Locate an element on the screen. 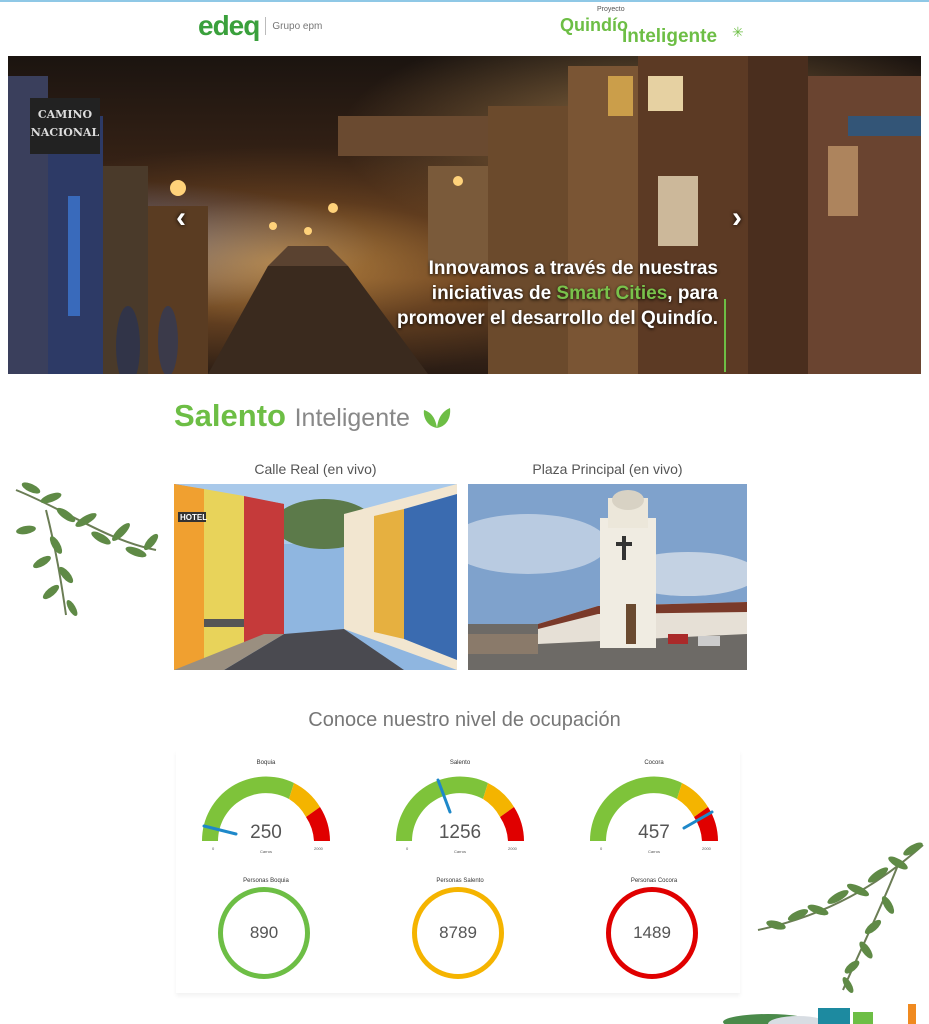  edeq-logo: edeq Grupo epm is located at coordinates (260, 26).